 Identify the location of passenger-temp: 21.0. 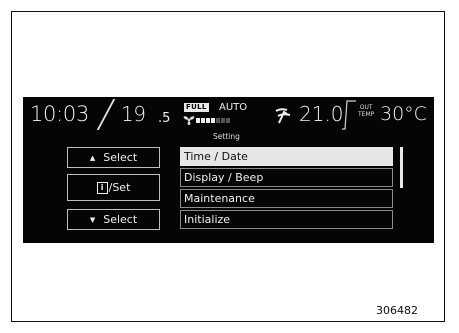
(321, 114).